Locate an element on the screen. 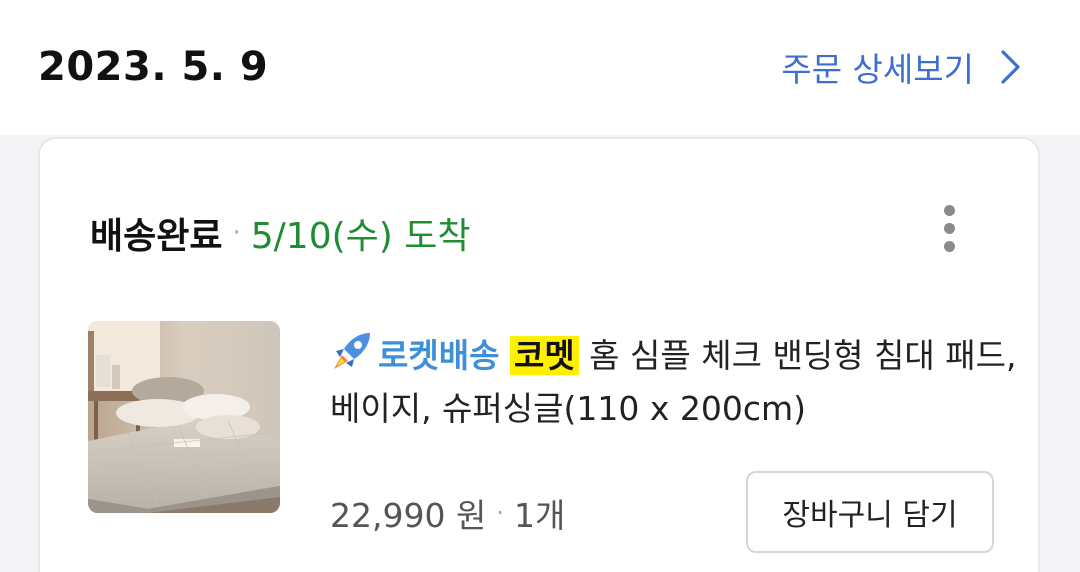 The height and width of the screenshot is (572, 1080). product-thumbnail is located at coordinates (184, 417).